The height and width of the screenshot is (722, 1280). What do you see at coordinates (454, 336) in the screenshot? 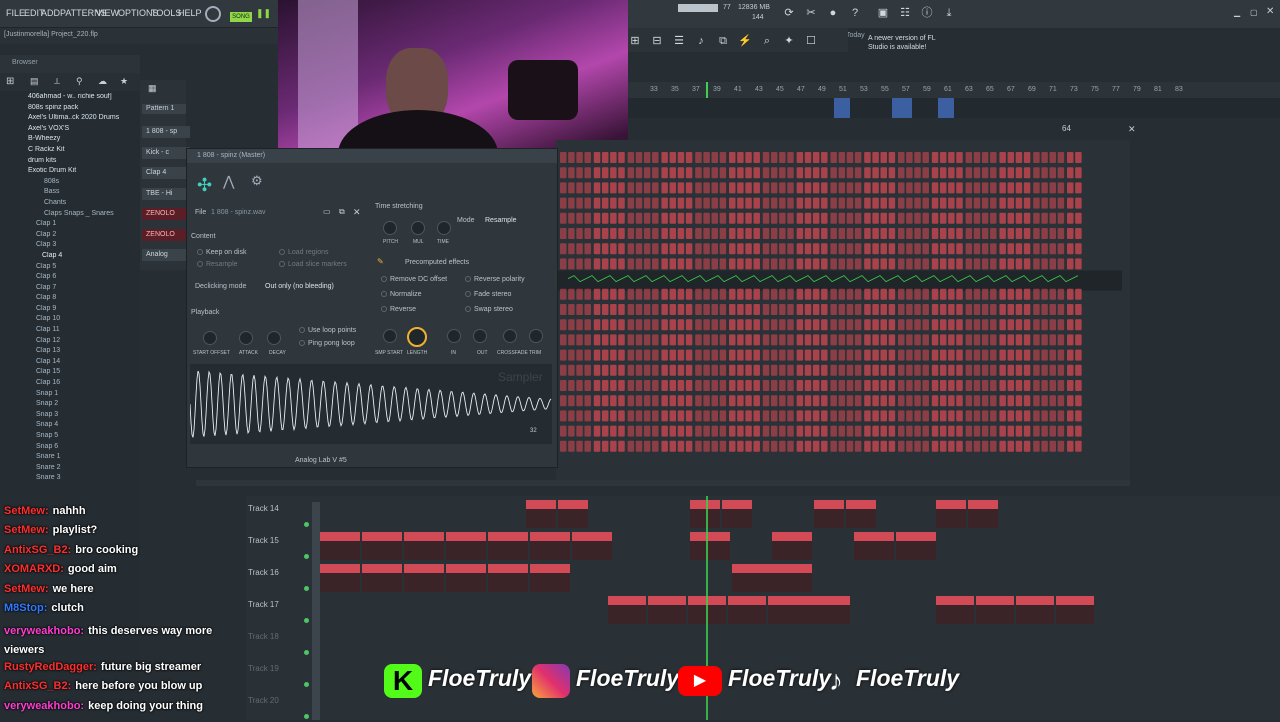
I see `in-knob` at bounding box center [454, 336].